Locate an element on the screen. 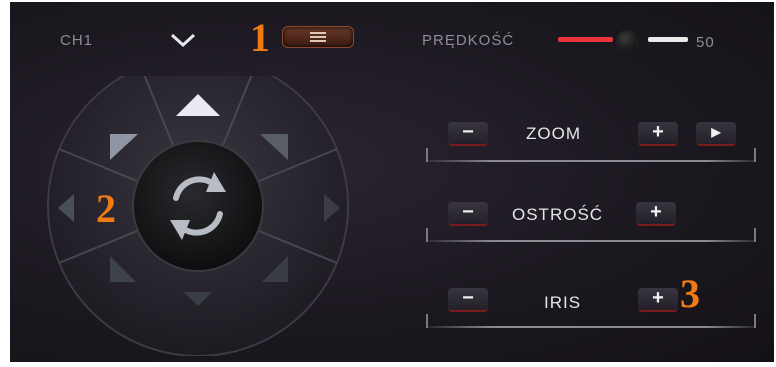 Image resolution: width=776 pixels, height=367 pixels. channel-dropdown is located at coordinates (183, 39).